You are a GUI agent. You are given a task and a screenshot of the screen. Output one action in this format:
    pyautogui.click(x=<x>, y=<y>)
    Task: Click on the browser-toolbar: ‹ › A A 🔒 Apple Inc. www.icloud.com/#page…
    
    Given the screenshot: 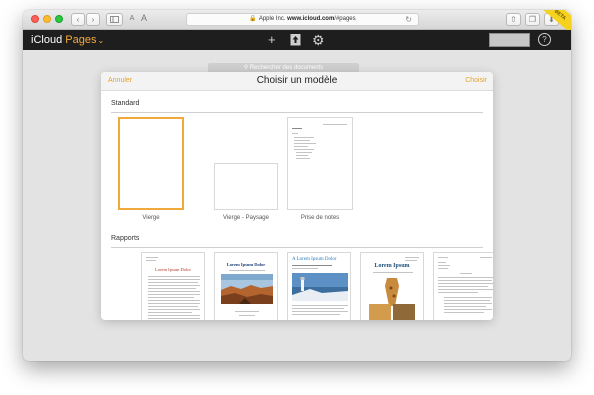 What is the action you would take?
    pyautogui.click(x=297, y=23)
    